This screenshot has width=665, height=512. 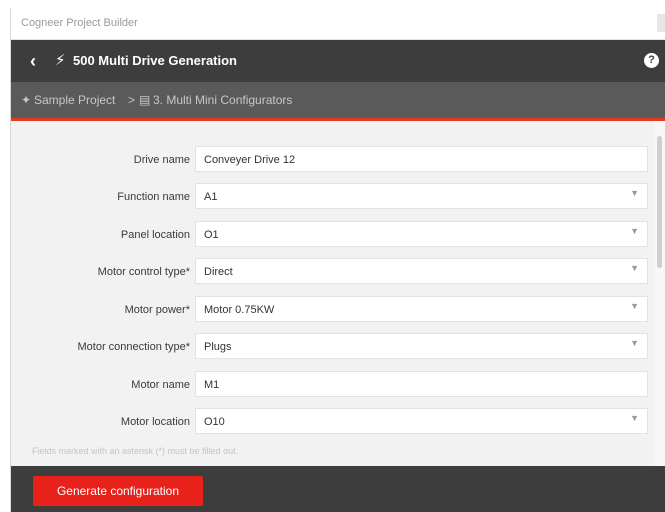 I want to click on page-title: 500 Multi Drive Generation, so click(x=155, y=60).